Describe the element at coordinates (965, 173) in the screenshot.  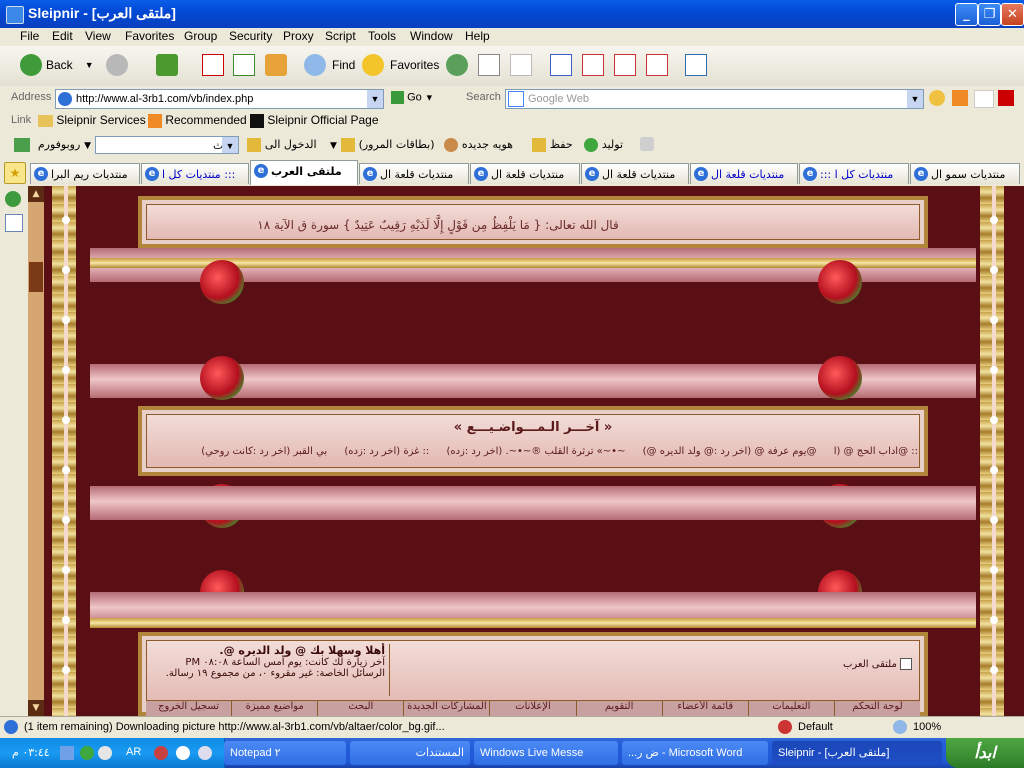
I see `tab-sumu: e منتديات سمو ال` at that location.